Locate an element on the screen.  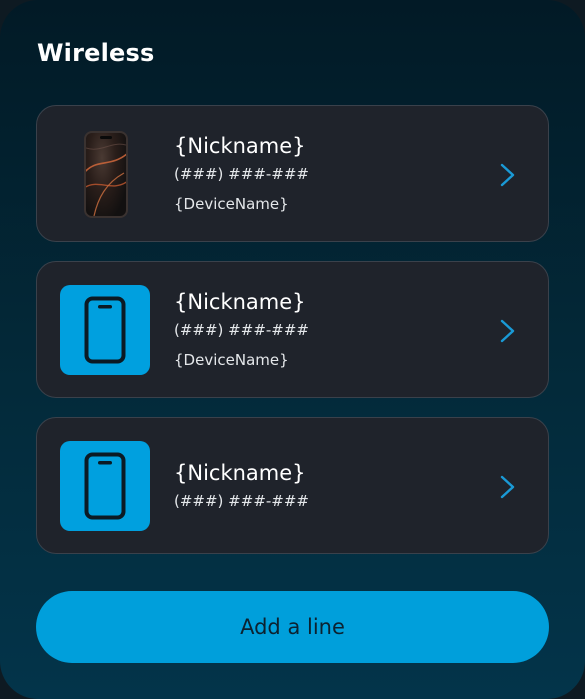
section-title: Wireless is located at coordinates (96, 53).